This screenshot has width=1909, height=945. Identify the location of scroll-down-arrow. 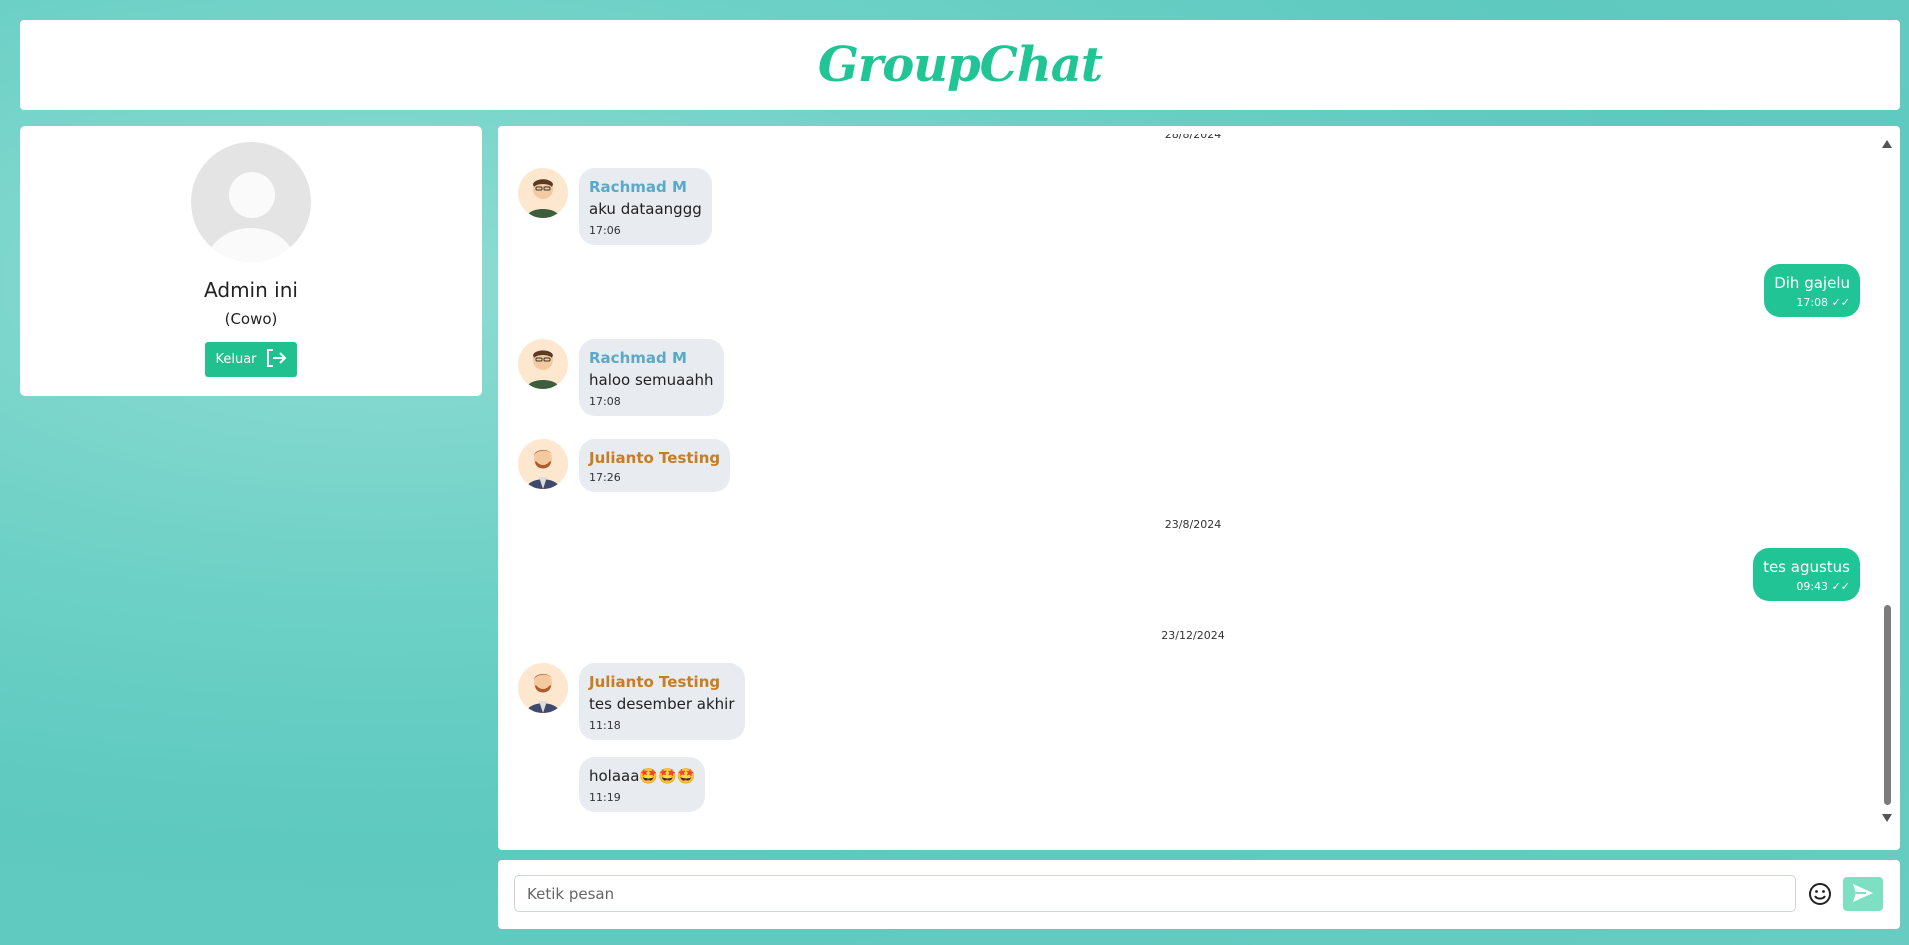
(1887, 818).